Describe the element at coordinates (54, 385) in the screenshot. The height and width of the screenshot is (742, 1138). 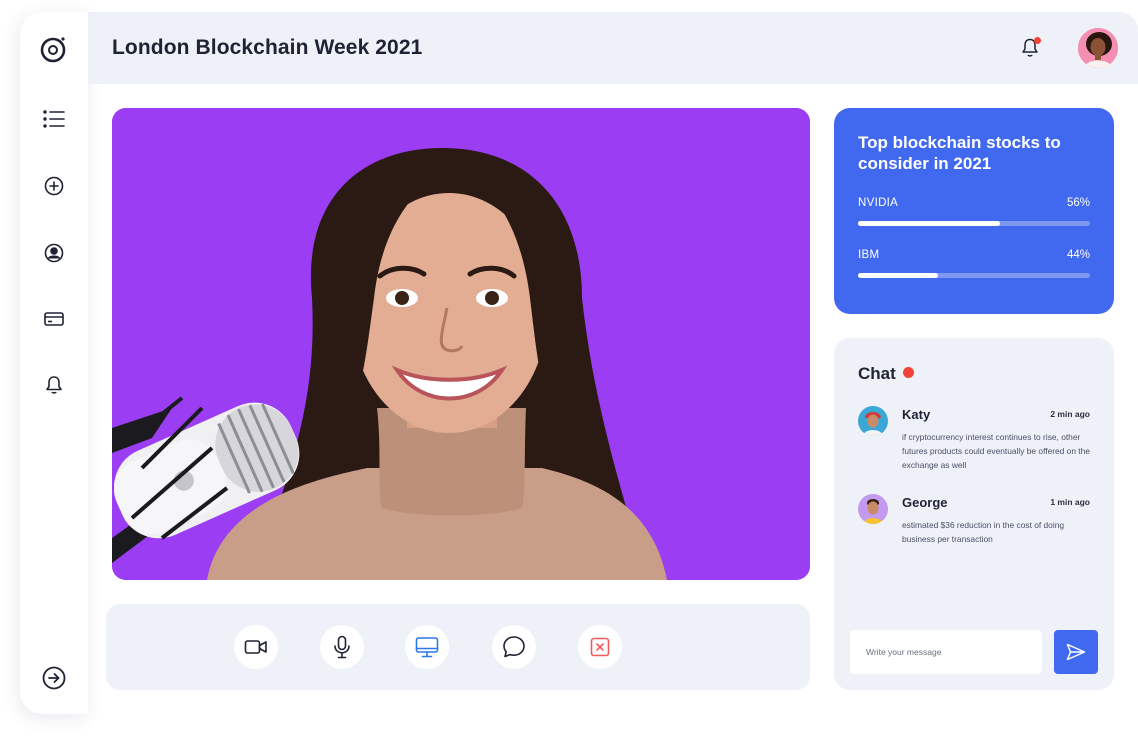
I see `bell-icon` at that location.